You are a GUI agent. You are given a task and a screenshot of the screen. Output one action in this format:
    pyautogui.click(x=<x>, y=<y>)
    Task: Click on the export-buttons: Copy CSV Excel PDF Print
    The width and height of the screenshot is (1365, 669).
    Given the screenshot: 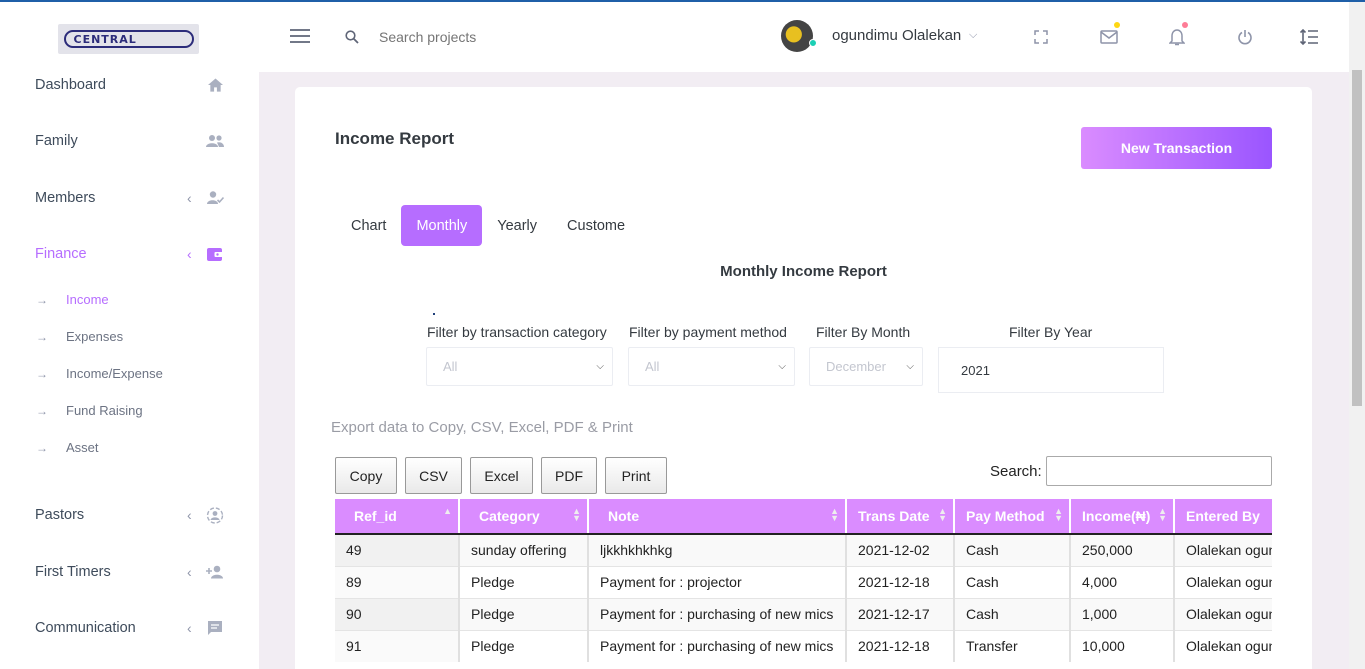 What is the action you would take?
    pyautogui.click(x=501, y=475)
    